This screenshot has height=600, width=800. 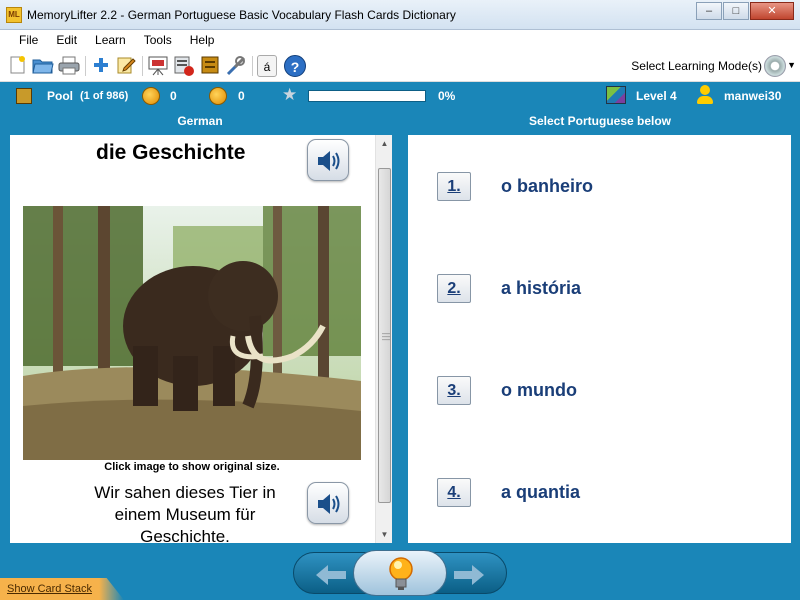 I want to click on edit-icon, so click(x=126, y=66).